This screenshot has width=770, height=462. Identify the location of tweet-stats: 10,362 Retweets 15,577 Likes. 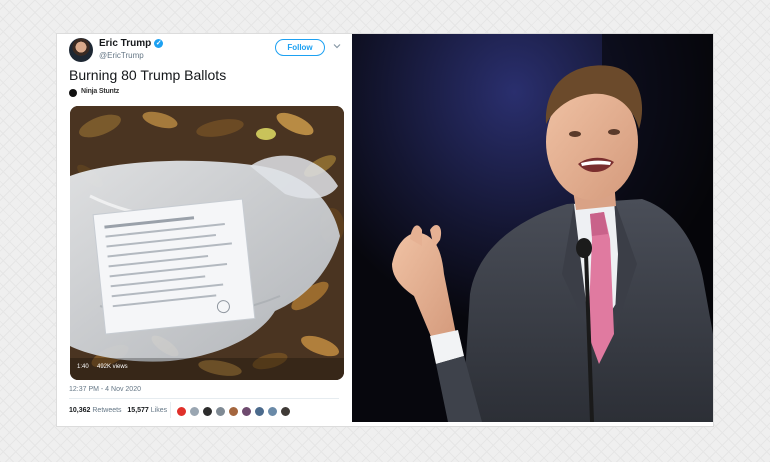
(118, 410).